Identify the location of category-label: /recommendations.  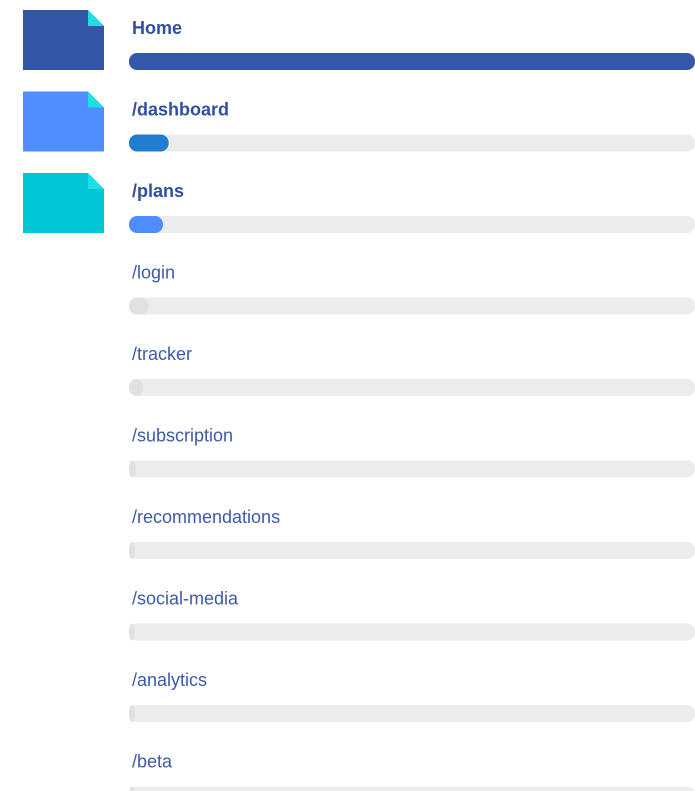
(206, 517).